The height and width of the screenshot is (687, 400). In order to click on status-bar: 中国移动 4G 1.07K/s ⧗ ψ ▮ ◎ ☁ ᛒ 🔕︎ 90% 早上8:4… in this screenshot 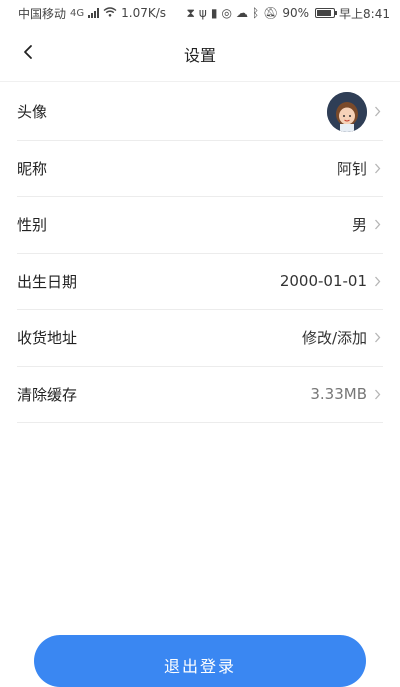, I will do `click(200, 13)`.